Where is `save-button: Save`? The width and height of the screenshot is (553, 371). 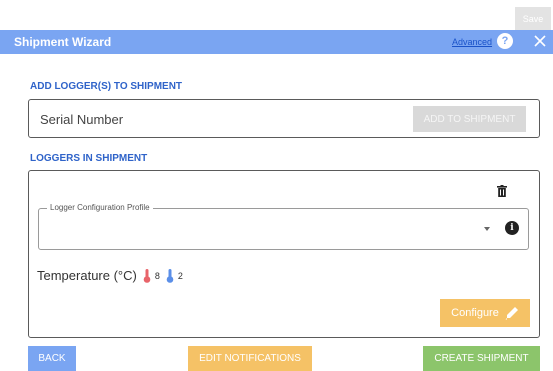 save-button: Save is located at coordinates (533, 19).